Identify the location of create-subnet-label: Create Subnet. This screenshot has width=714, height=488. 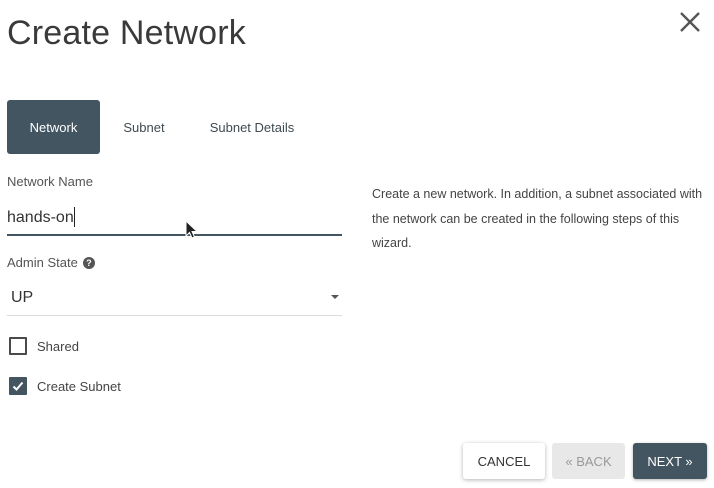
(79, 386).